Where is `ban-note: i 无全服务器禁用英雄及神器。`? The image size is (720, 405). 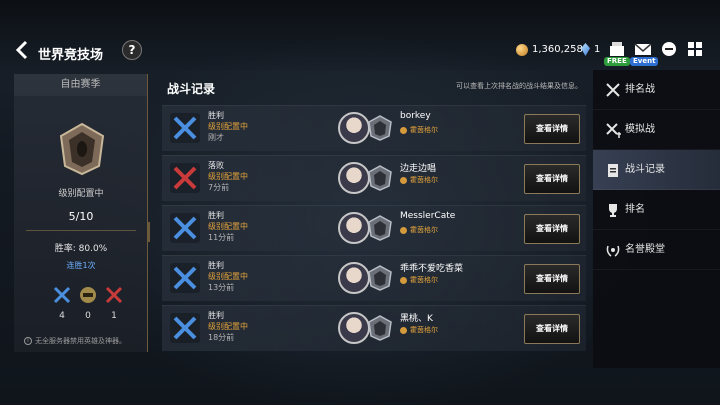
ban-note: i 无全服务器禁用英雄及神器。 is located at coordinates (75, 341).